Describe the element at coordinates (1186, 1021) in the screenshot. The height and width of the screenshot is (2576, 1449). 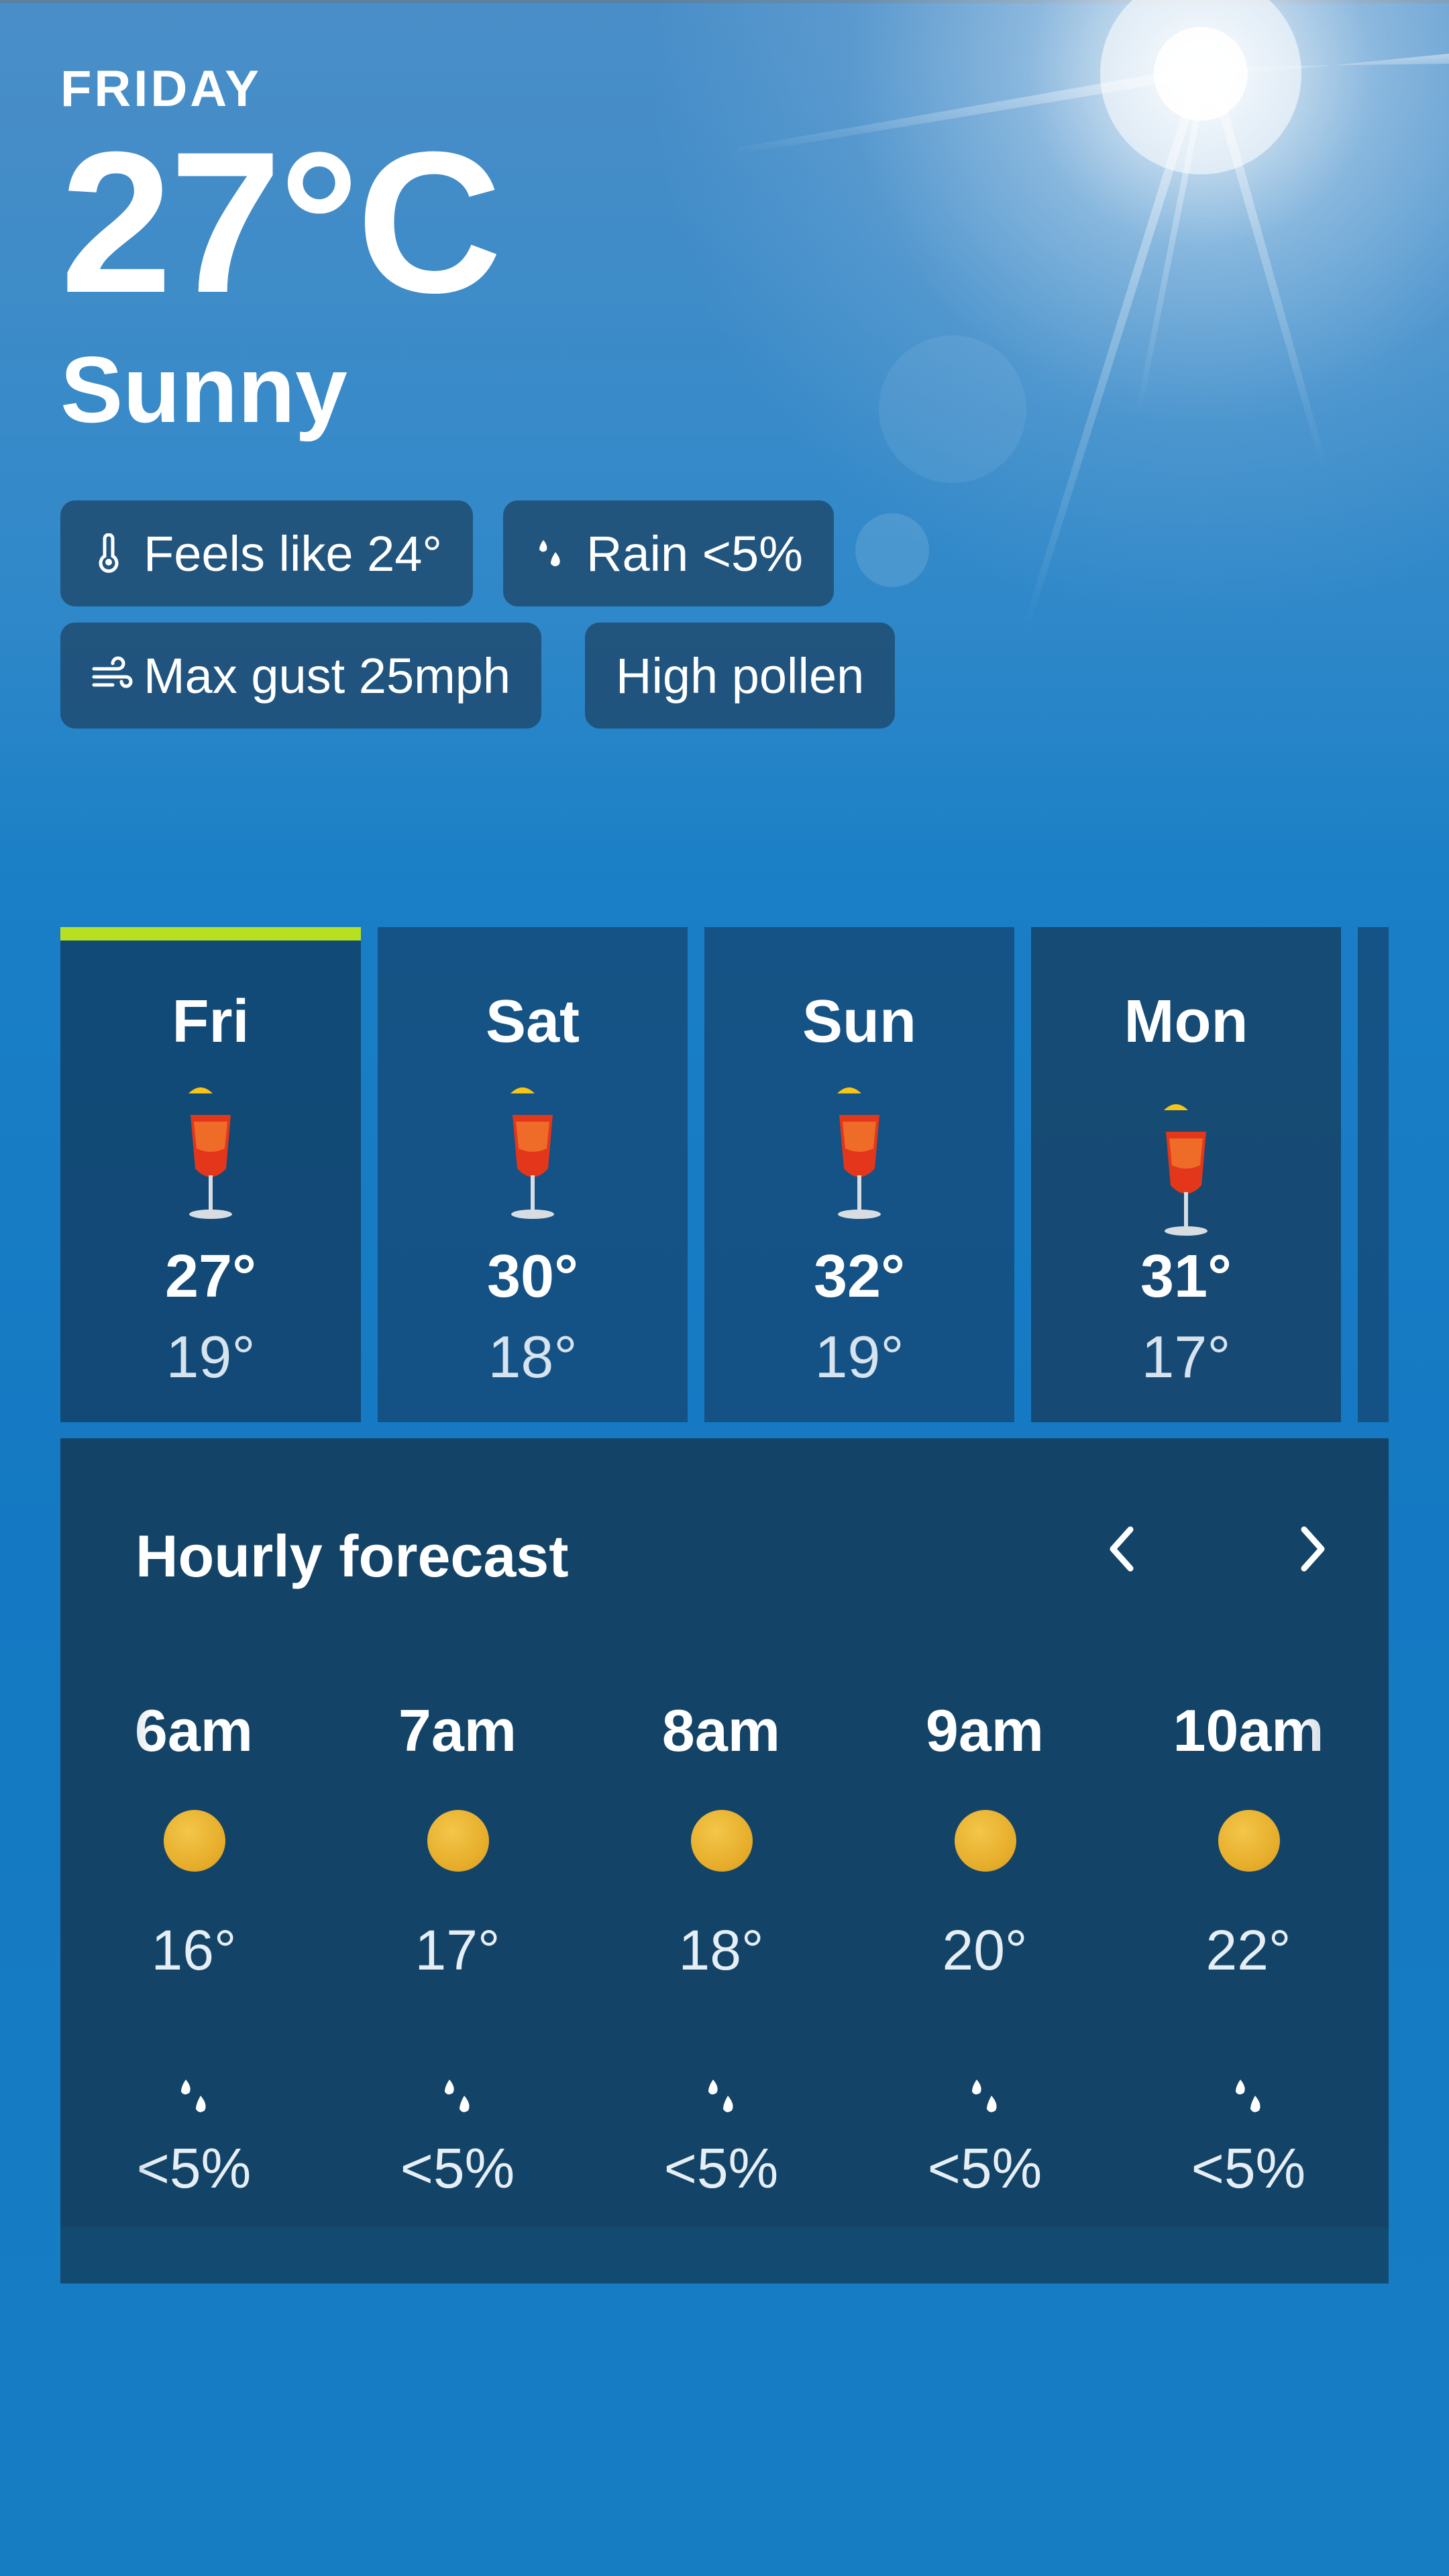
I see `day-name: Mon` at that location.